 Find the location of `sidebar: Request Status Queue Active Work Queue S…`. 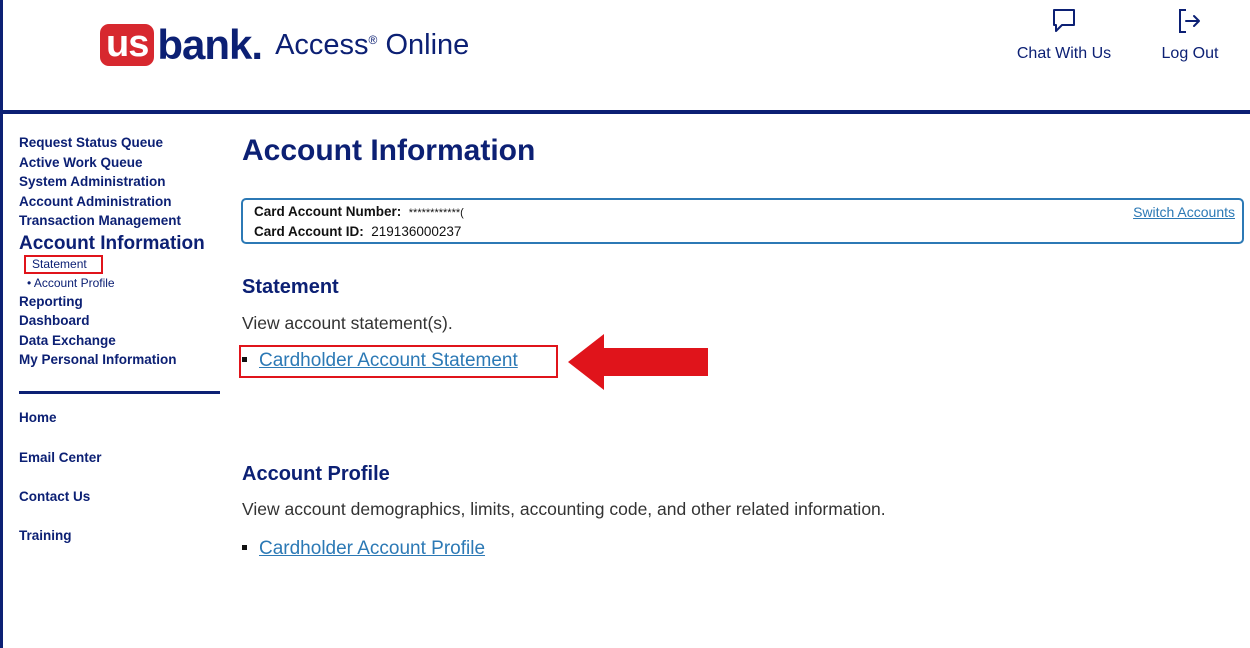

sidebar: Request Status Queue Active Work Queue S… is located at coordinates (121, 338).